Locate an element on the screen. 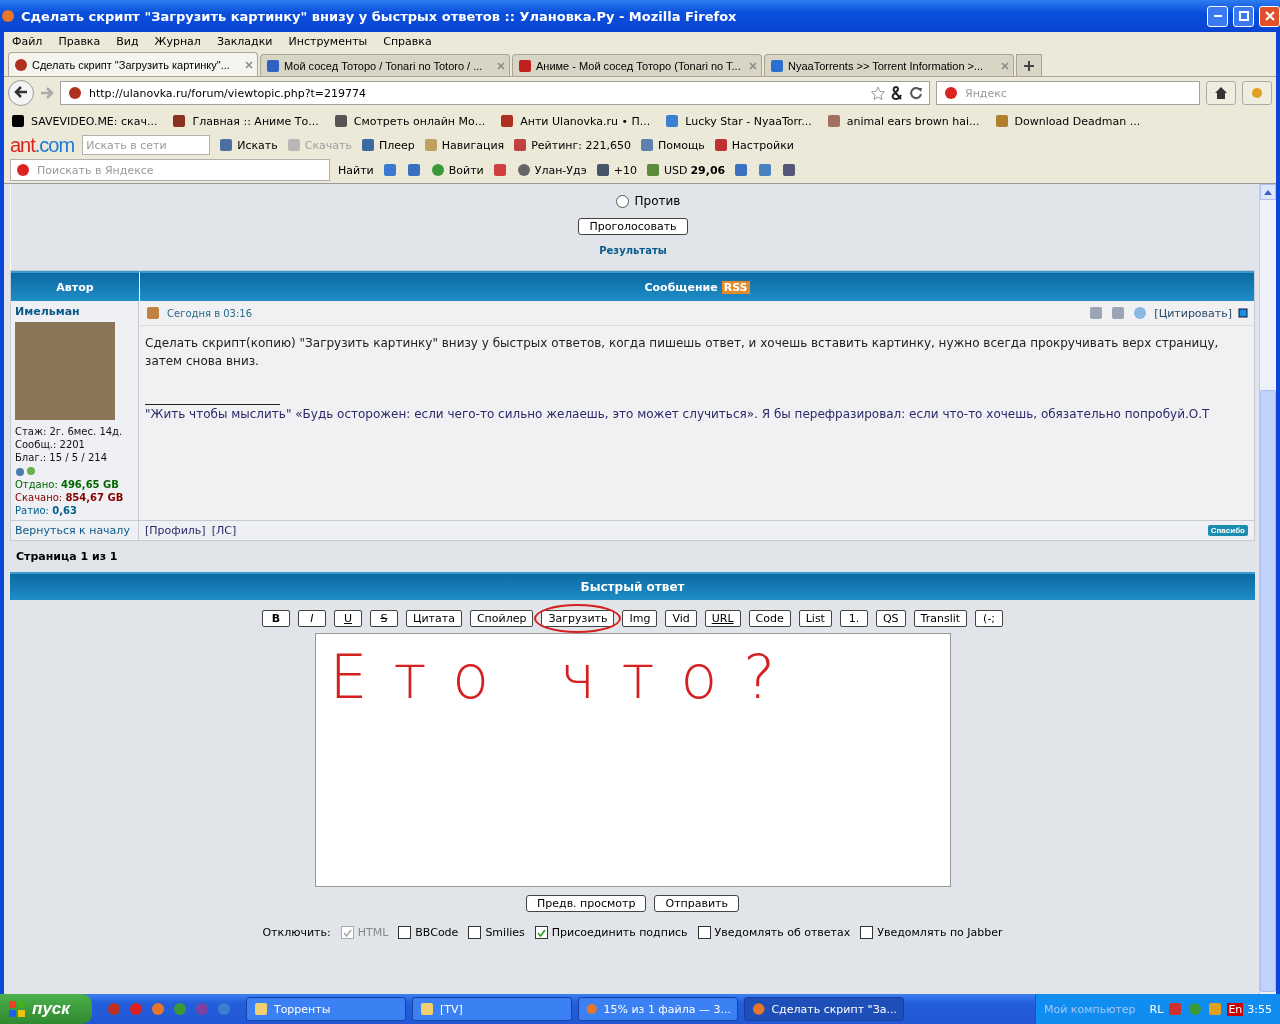  format-button: Vid is located at coordinates (681, 618).